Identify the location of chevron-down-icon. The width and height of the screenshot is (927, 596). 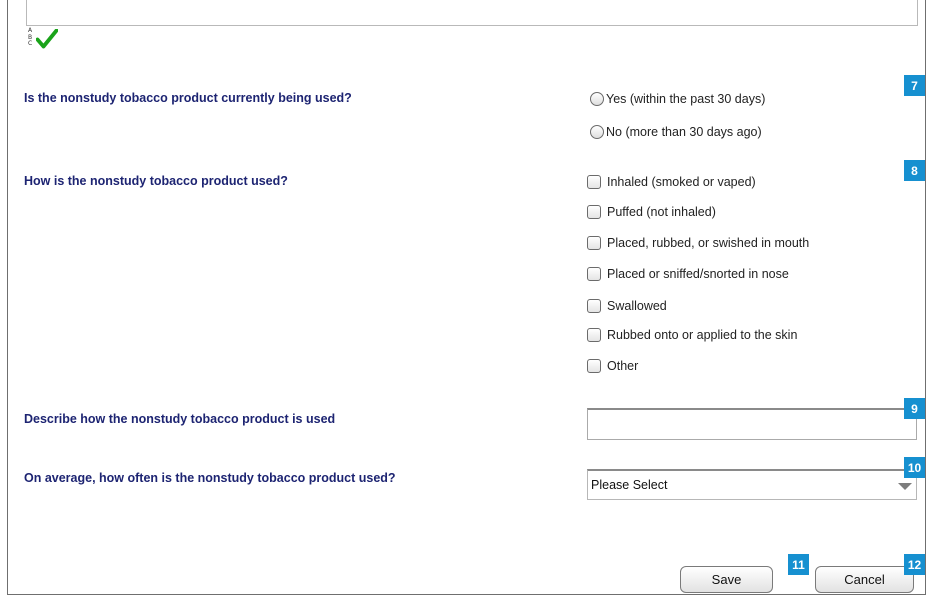
(905, 486).